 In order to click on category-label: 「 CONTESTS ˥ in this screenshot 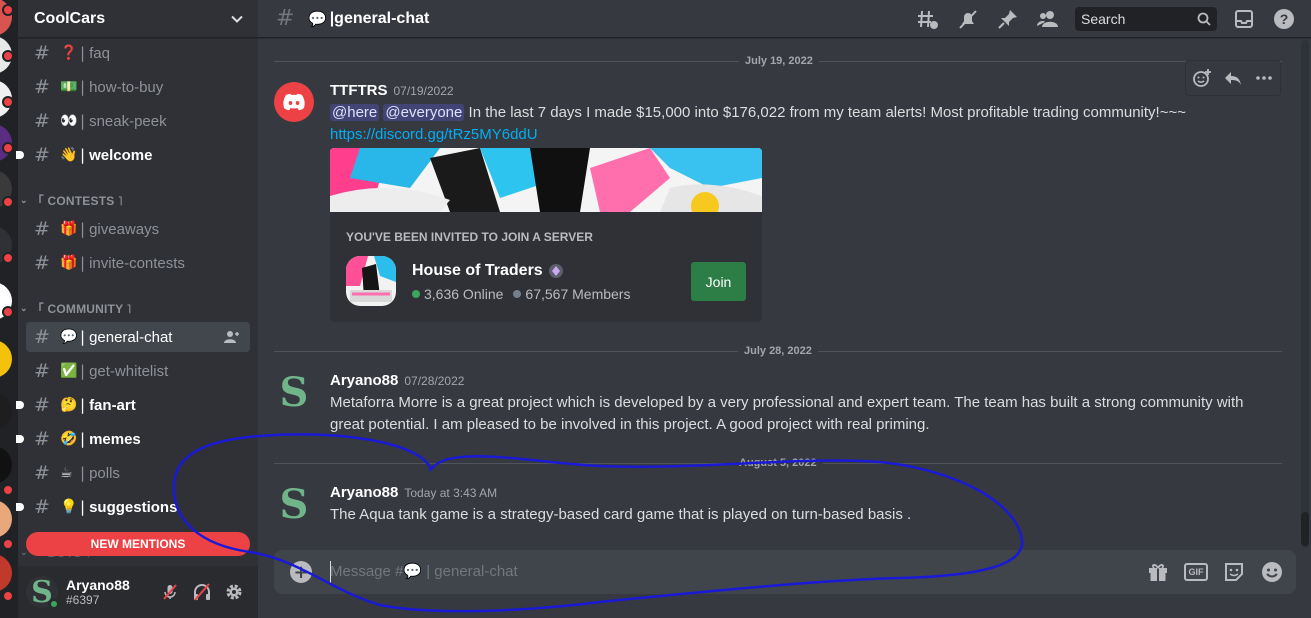, I will do `click(77, 200)`.